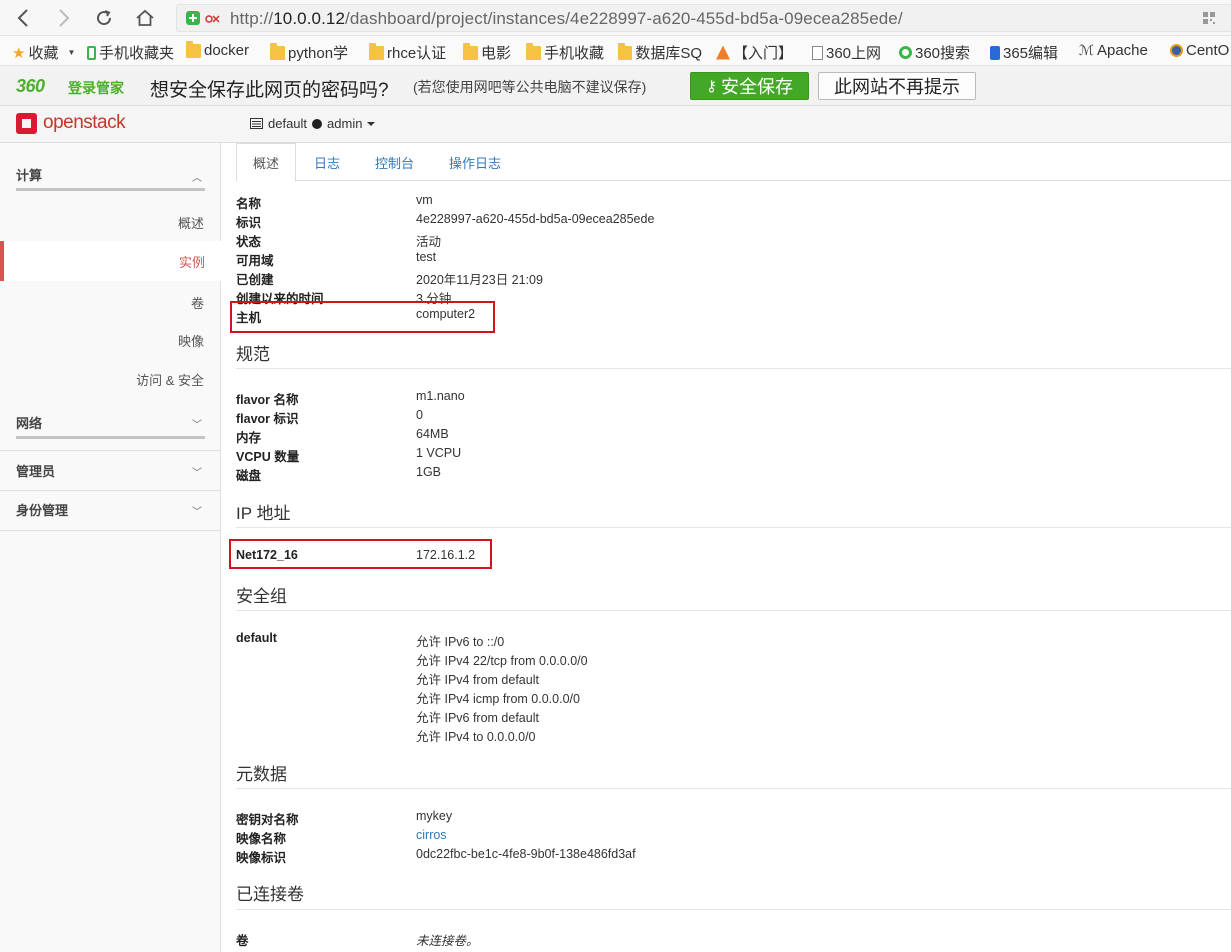 This screenshot has width=1231, height=952. Describe the element at coordinates (263, 513) in the screenshot. I see `section-title-ip: IP 地址` at that location.